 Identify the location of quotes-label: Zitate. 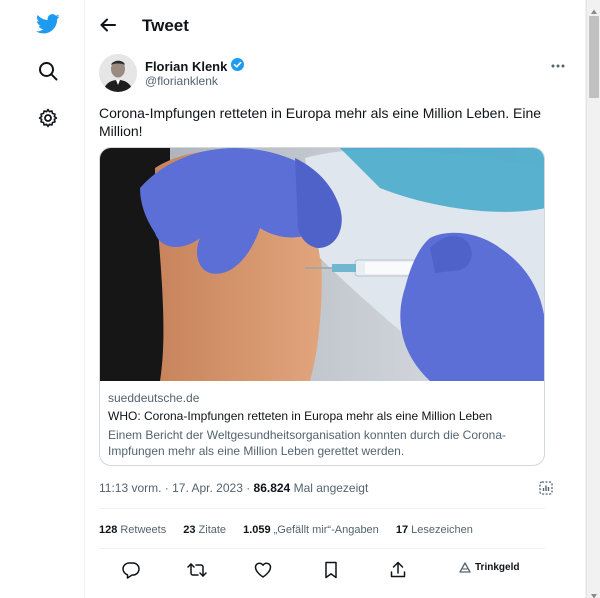
(212, 530).